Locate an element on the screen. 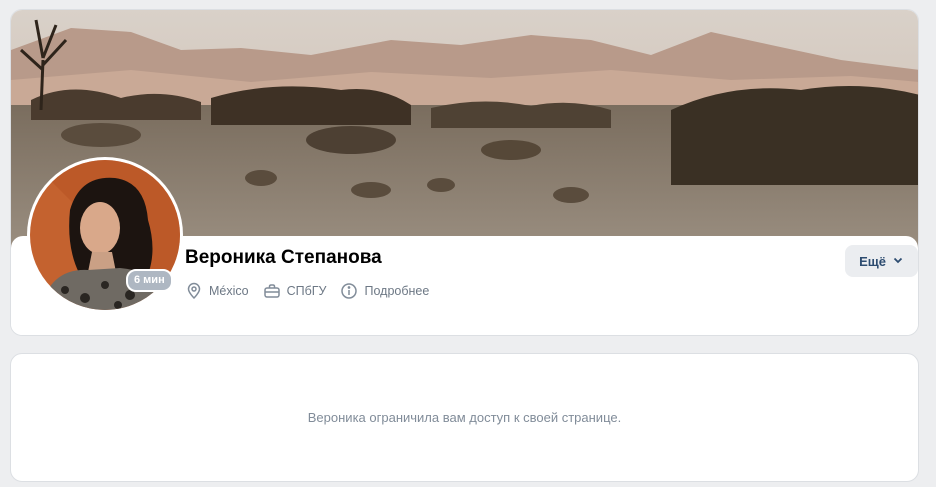  online-status-badge: 6 мин is located at coordinates (149, 280).